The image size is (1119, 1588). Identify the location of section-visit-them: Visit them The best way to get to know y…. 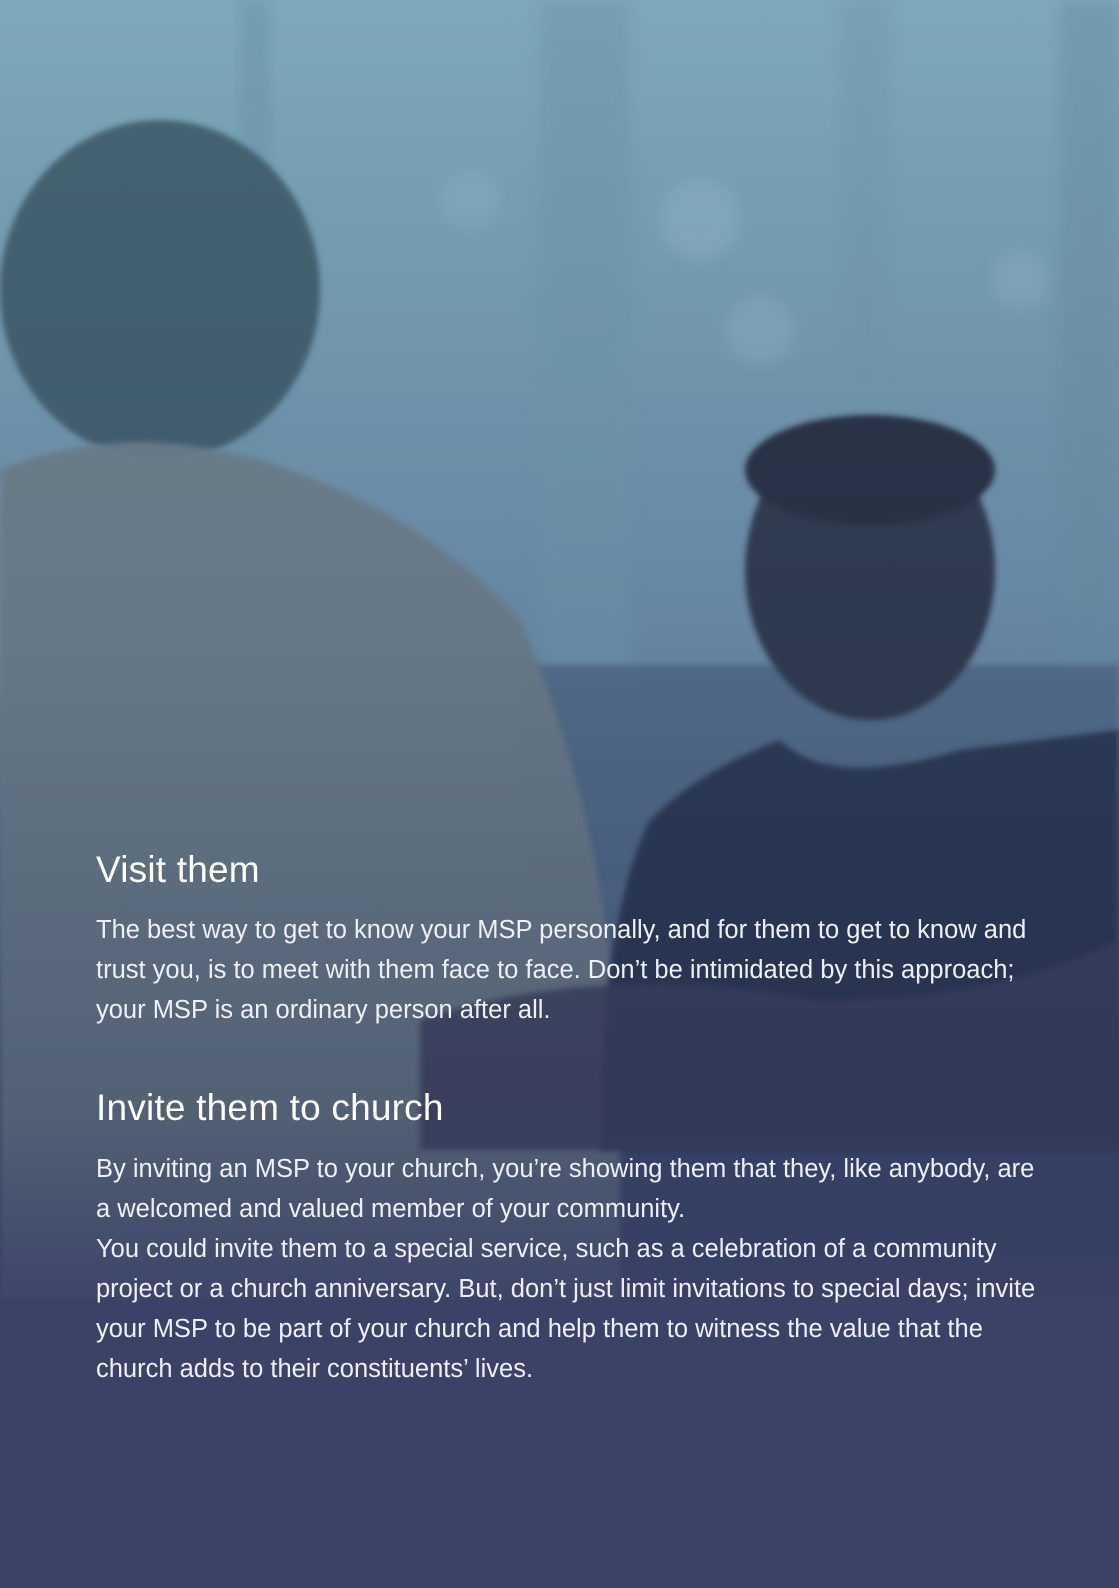
(571, 939).